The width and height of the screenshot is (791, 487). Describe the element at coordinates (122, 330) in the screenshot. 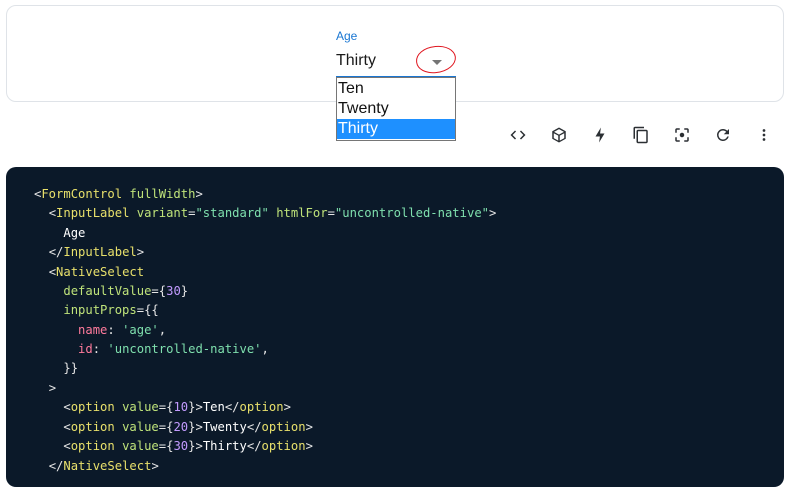

I see `code-line: name: 'age',` at that location.